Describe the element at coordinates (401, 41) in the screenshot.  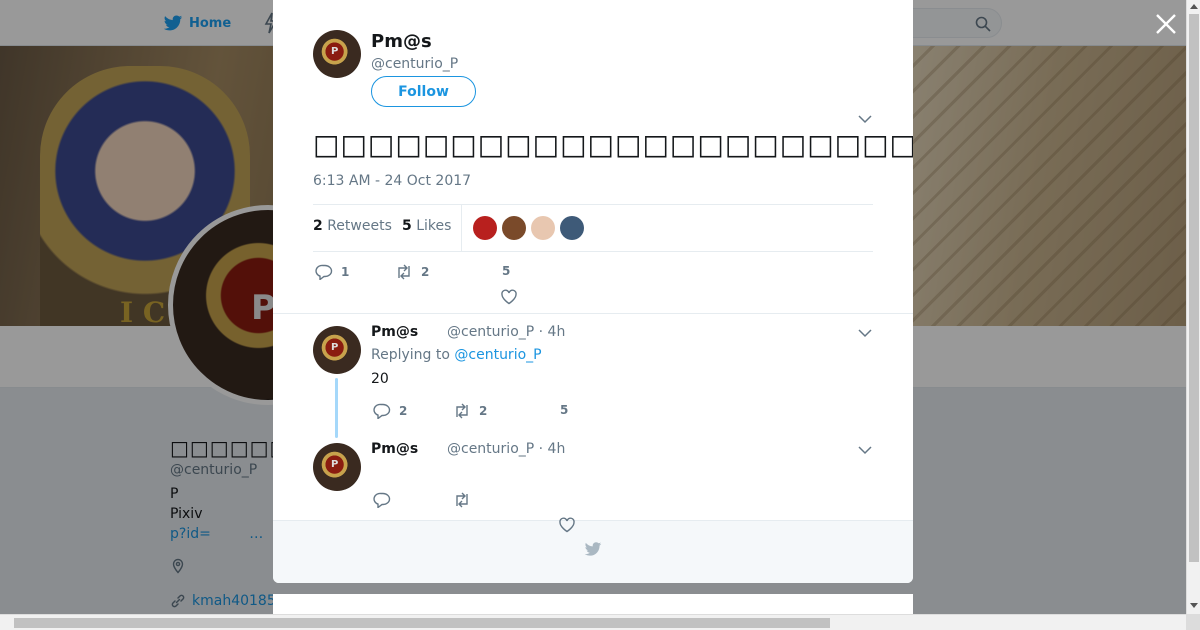
I see `tweet-author-name: Pm@s` at that location.